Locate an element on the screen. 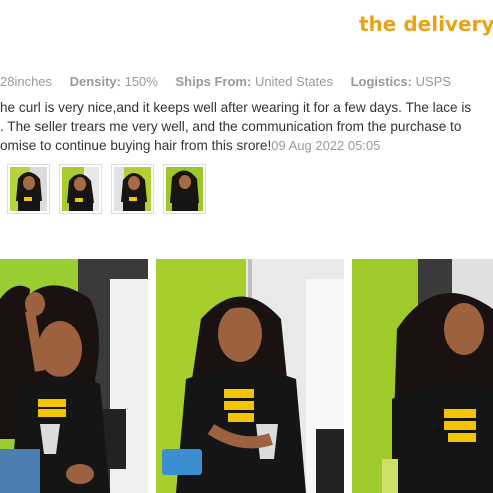  thumbnail-strip is located at coordinates (106, 189).